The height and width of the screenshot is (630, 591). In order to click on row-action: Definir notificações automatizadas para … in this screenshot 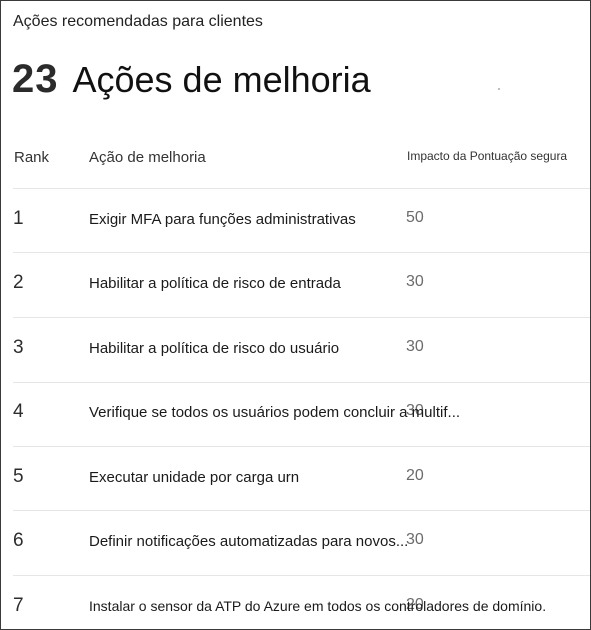, I will do `click(248, 541)`.